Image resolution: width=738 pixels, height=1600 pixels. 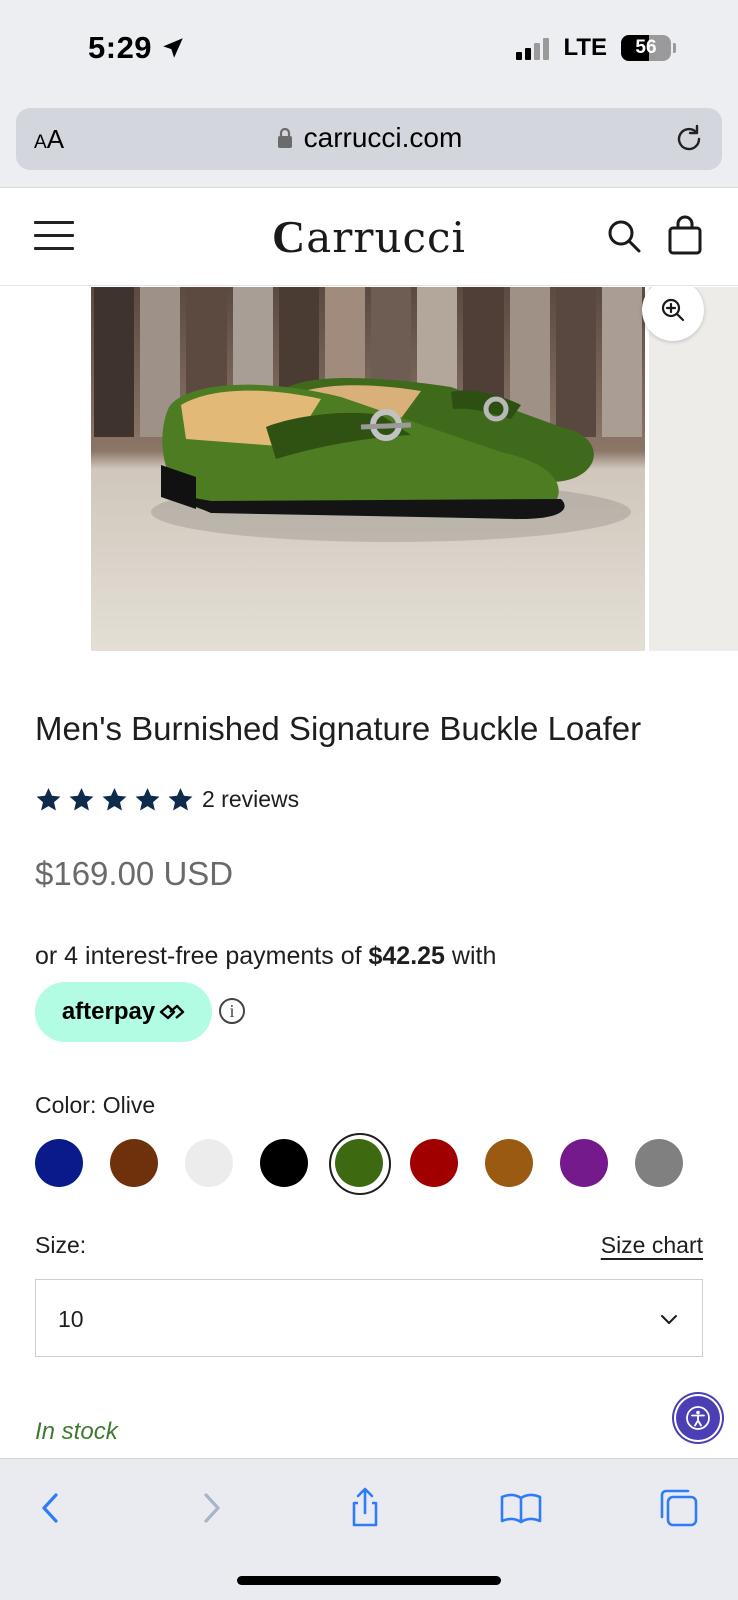 I want to click on product-rating: 2 reviews, so click(x=167, y=799).